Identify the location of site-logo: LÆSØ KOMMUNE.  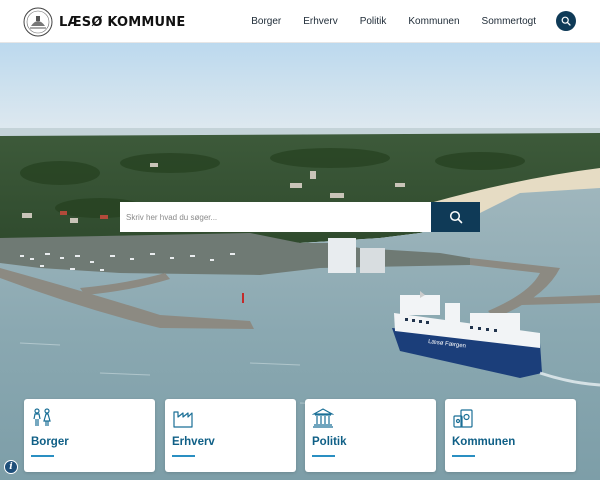
(104, 22).